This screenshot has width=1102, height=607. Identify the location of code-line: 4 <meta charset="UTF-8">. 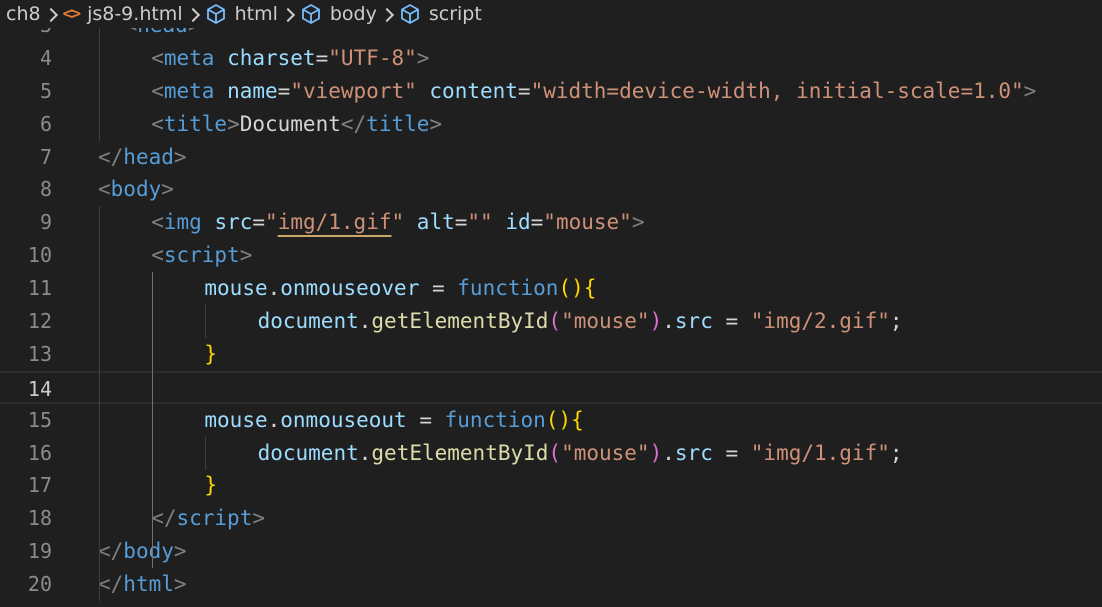
(551, 58).